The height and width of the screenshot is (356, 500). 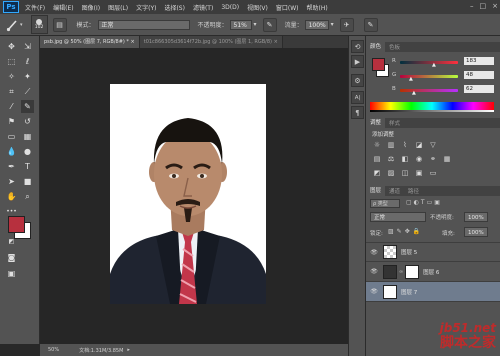 What do you see at coordinates (394, 191) in the screenshot?
I see `tab-channels: 通道` at bounding box center [394, 191].